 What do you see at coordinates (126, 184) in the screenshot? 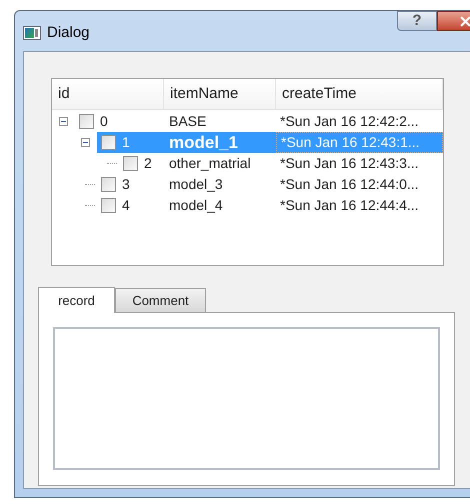
I see `id-cell-text: 3` at bounding box center [126, 184].